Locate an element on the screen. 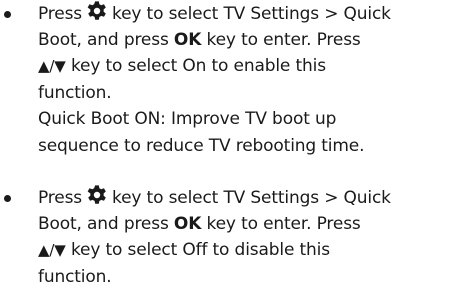 The width and height of the screenshot is (457, 296). text-line: ▲/▼ key to select On to enable this is located at coordinates (247, 66).